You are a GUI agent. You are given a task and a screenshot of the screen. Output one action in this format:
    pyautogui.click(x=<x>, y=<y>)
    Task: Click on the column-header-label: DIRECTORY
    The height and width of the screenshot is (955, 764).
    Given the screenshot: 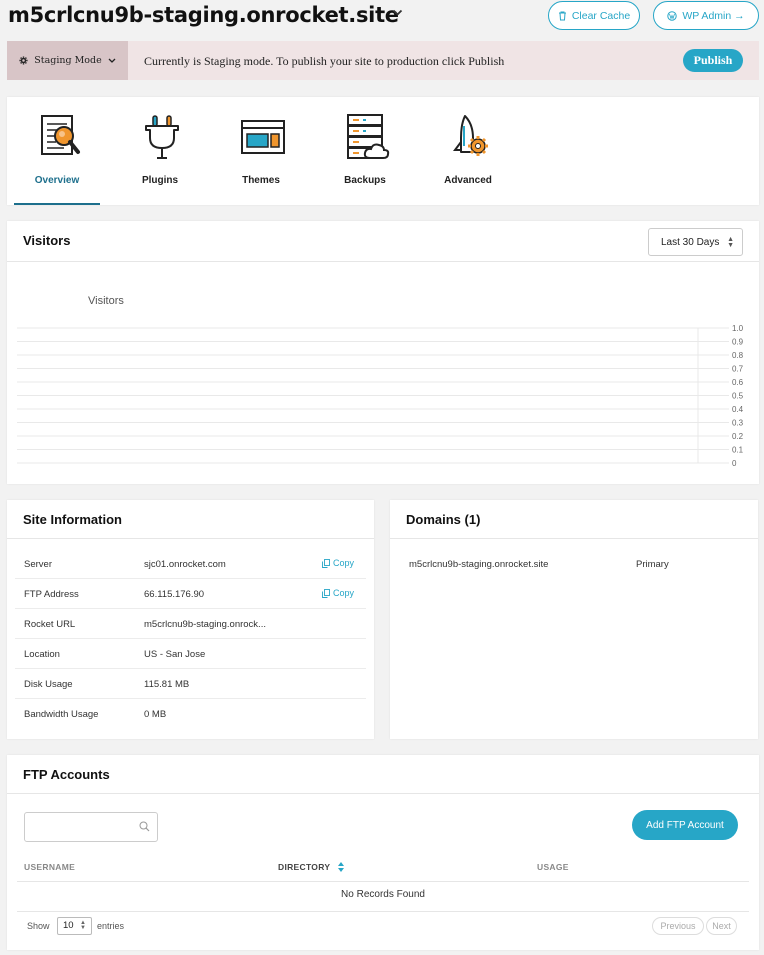 What is the action you would take?
    pyautogui.click(x=304, y=867)
    